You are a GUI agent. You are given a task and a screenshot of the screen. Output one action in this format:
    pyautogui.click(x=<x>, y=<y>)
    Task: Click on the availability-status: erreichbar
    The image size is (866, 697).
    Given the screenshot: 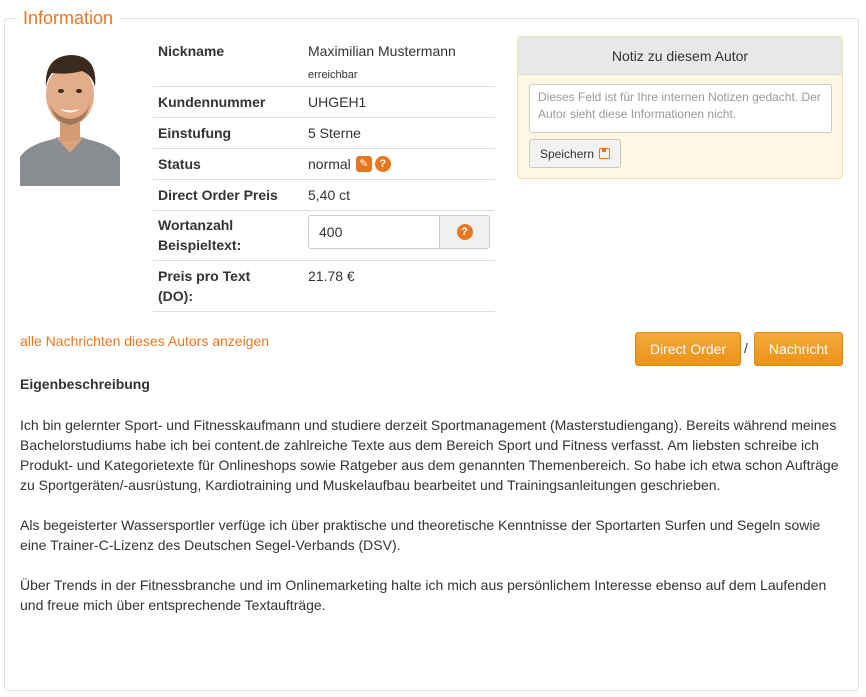 What is the action you would take?
    pyautogui.click(x=333, y=75)
    